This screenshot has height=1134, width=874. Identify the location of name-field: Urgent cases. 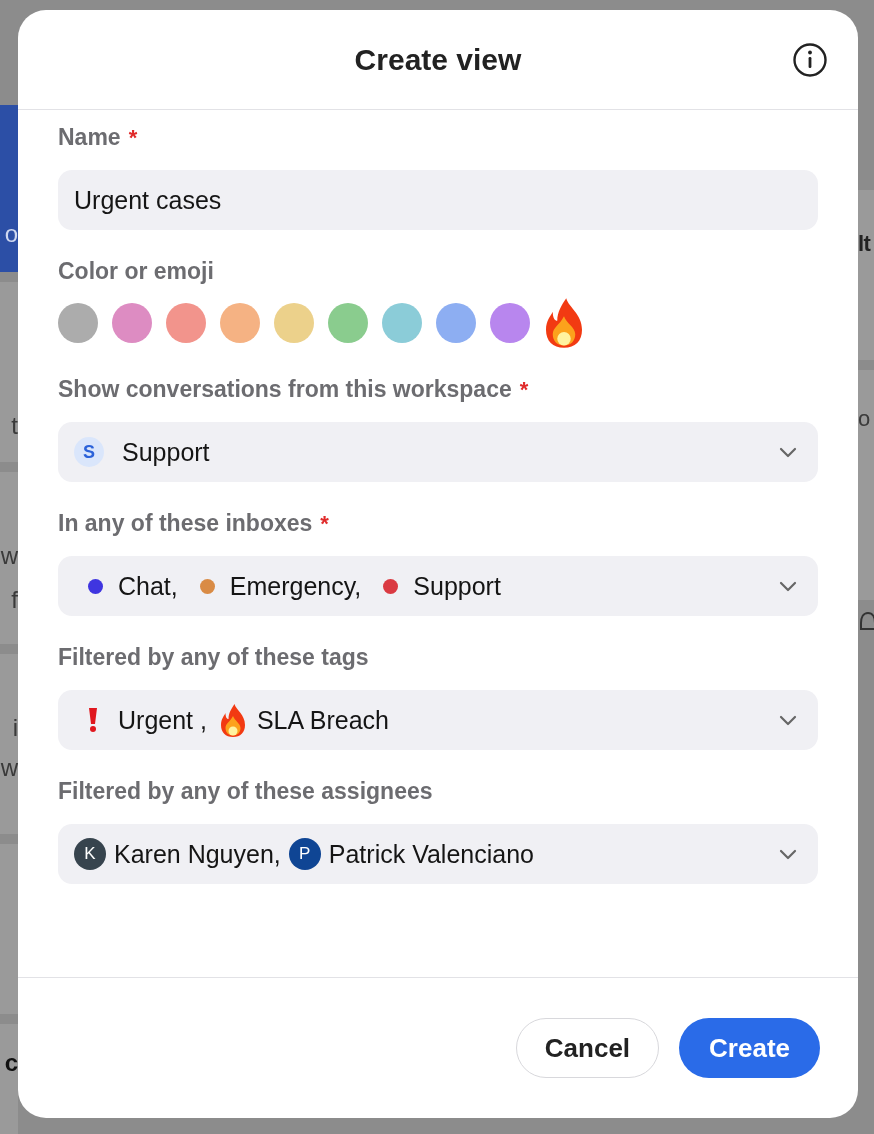
(438, 200).